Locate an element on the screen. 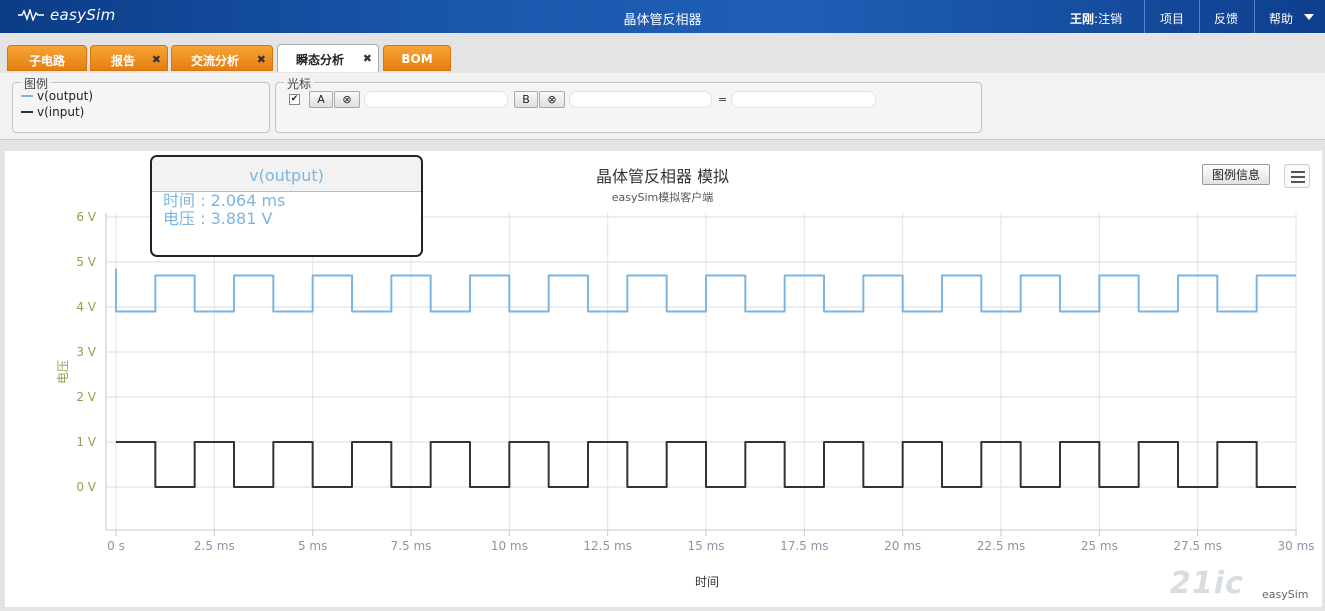  y-tick-label: 4 V is located at coordinates (86, 307).